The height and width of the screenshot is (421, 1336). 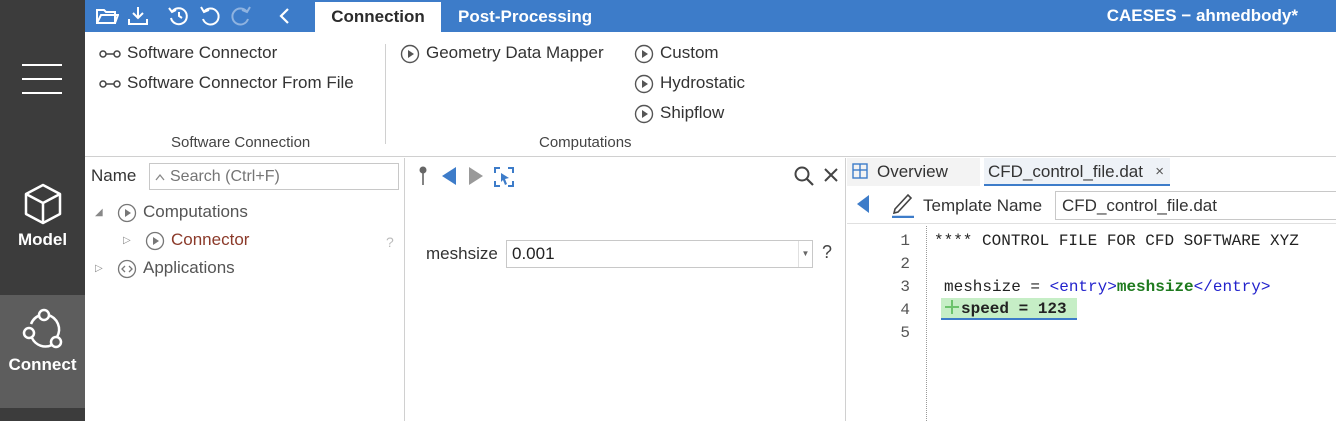 I want to click on save-download-icon, so click(x=138, y=16).